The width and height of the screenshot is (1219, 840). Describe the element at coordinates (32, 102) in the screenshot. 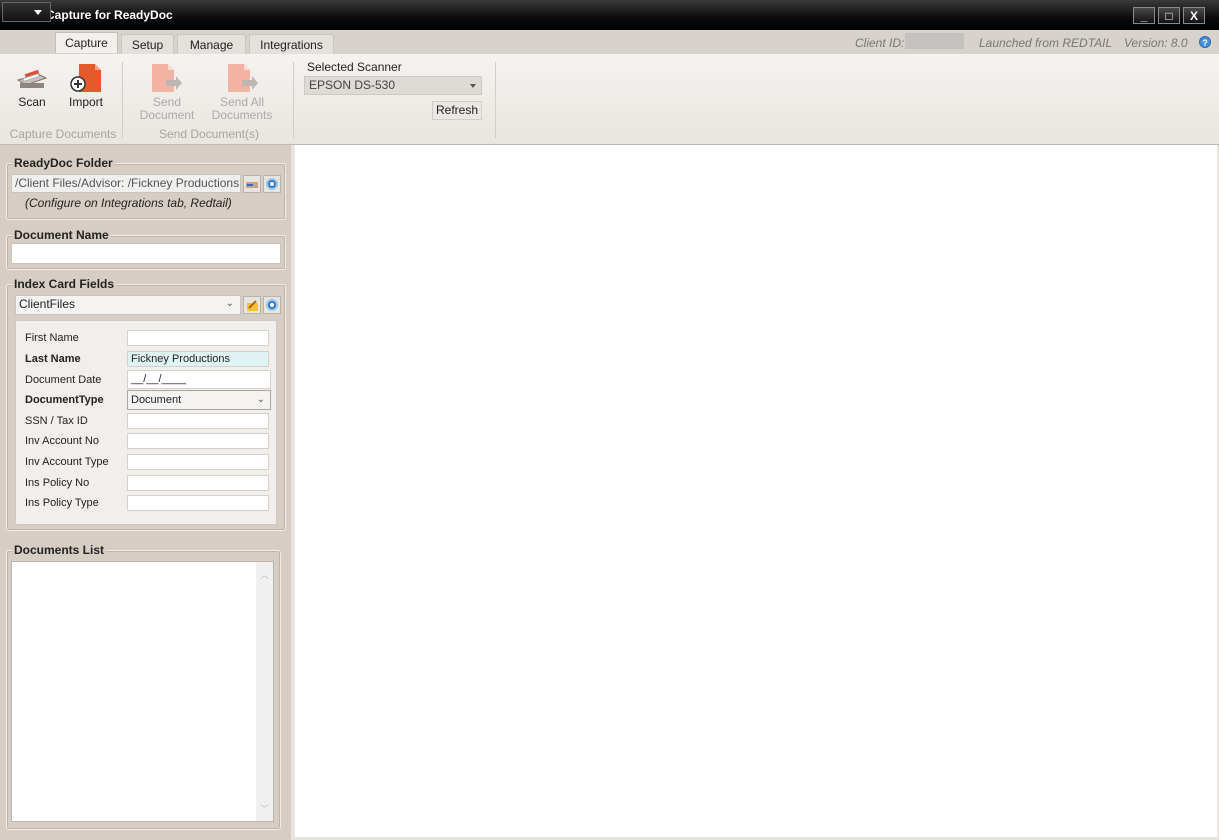

I see `scan-label: Scan` at that location.